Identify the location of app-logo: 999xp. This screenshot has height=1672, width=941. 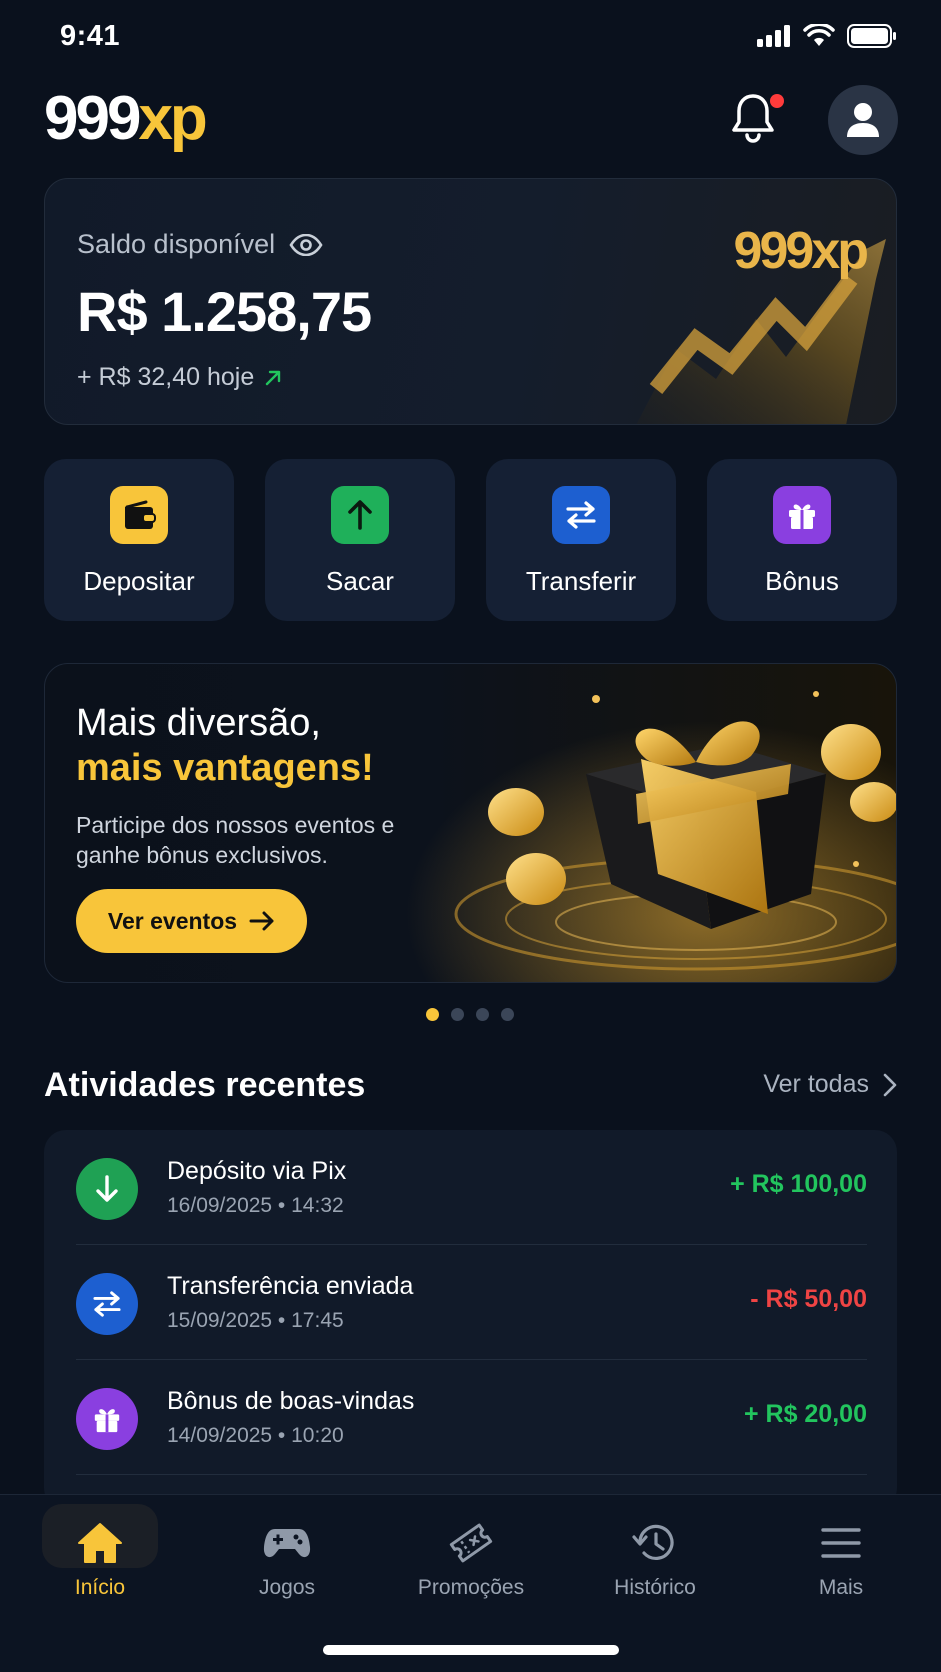
(126, 118).